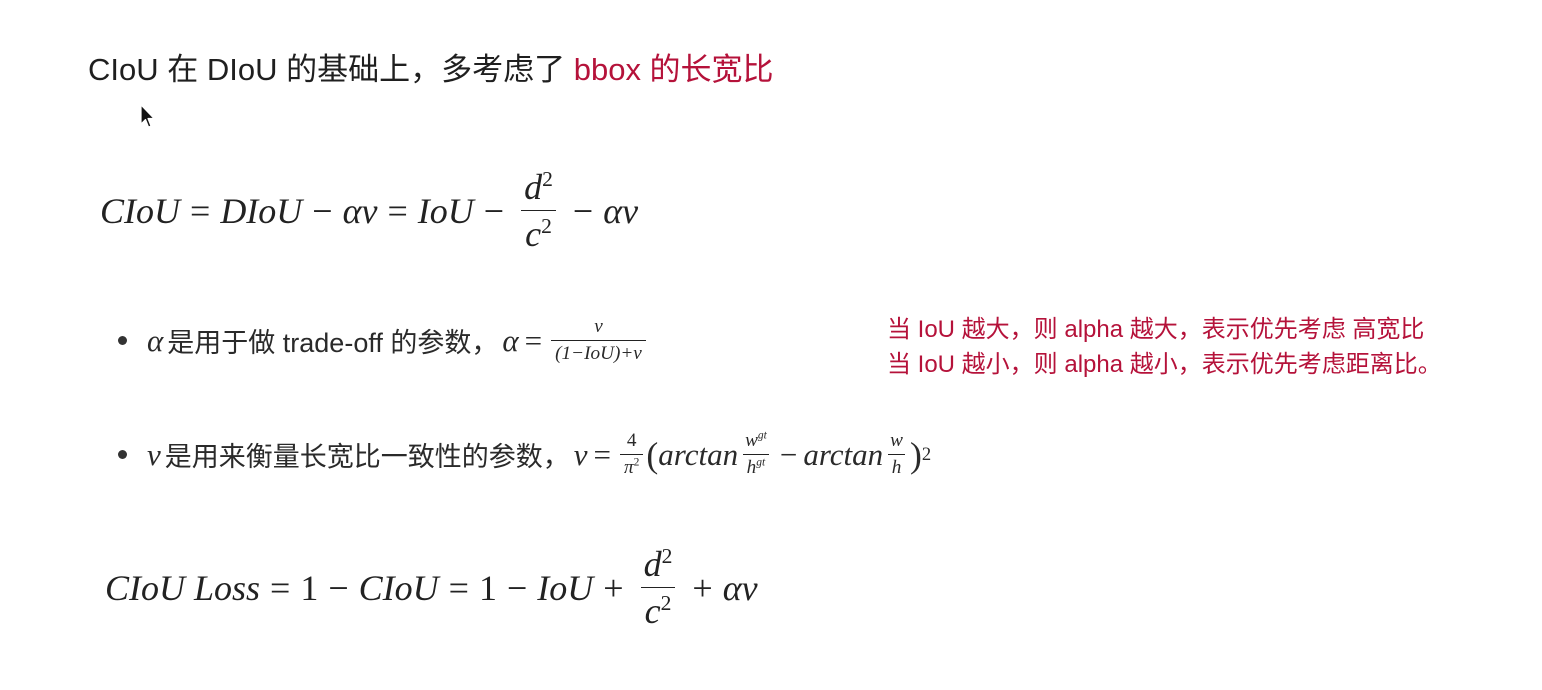 This screenshot has width=1542, height=690. I want to click on alpha-formula-lhs: α, so click(510, 340).